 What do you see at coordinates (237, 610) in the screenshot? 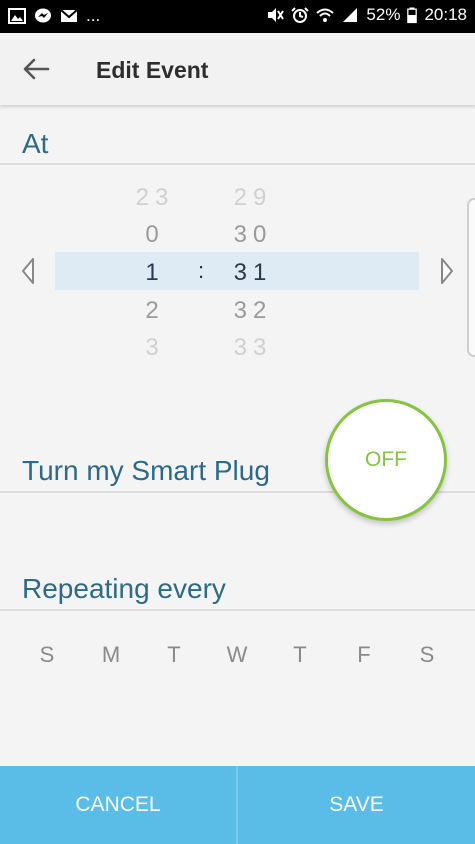
I see `repeat-divider` at bounding box center [237, 610].